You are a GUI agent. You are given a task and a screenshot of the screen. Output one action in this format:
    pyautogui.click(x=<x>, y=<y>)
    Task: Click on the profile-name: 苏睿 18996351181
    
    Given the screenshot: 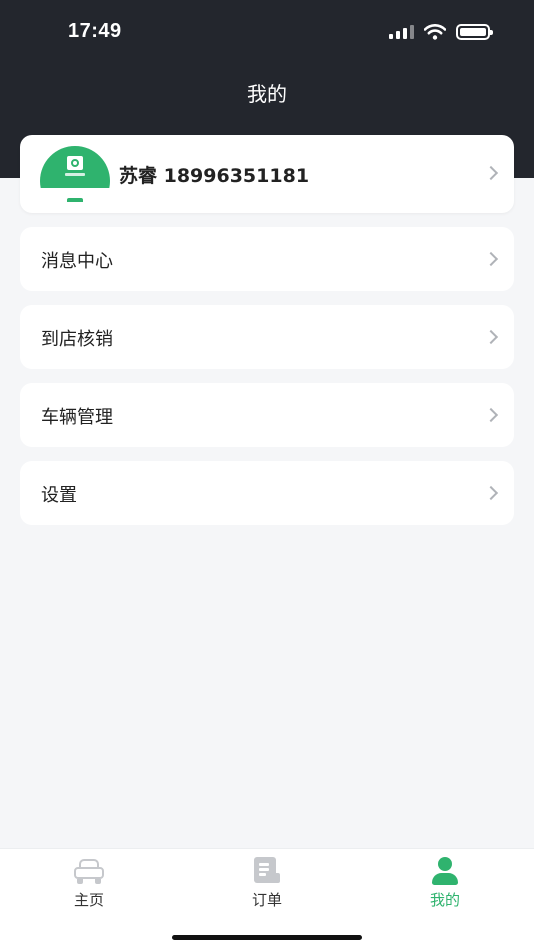 What is the action you would take?
    pyautogui.click(x=214, y=176)
    